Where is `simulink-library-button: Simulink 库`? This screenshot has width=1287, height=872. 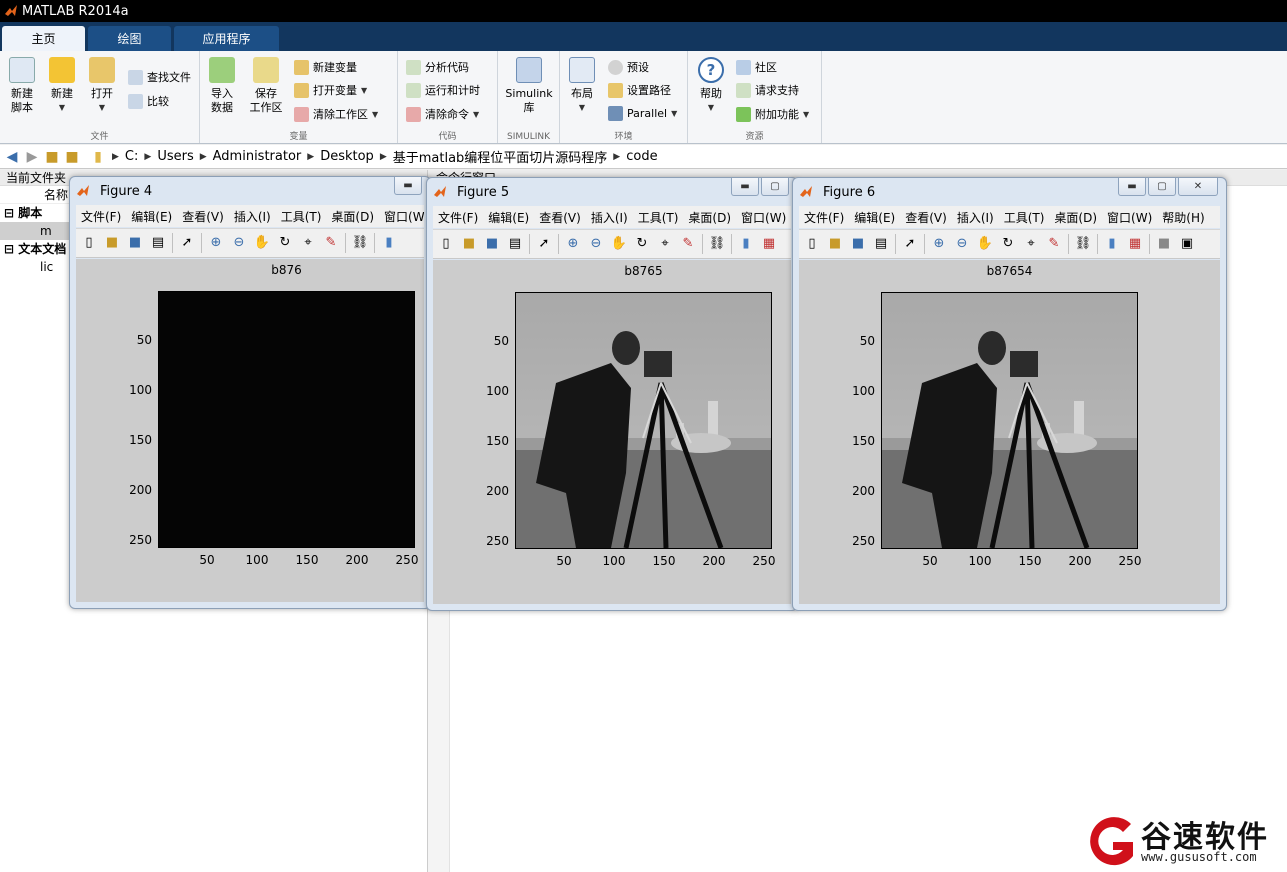
simulink-library-button: Simulink 库 is located at coordinates (529, 86).